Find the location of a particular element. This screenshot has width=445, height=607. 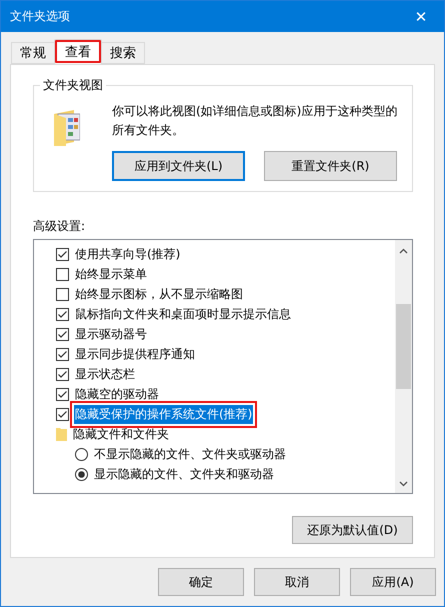

scroll-down-icon is located at coordinates (403, 484).